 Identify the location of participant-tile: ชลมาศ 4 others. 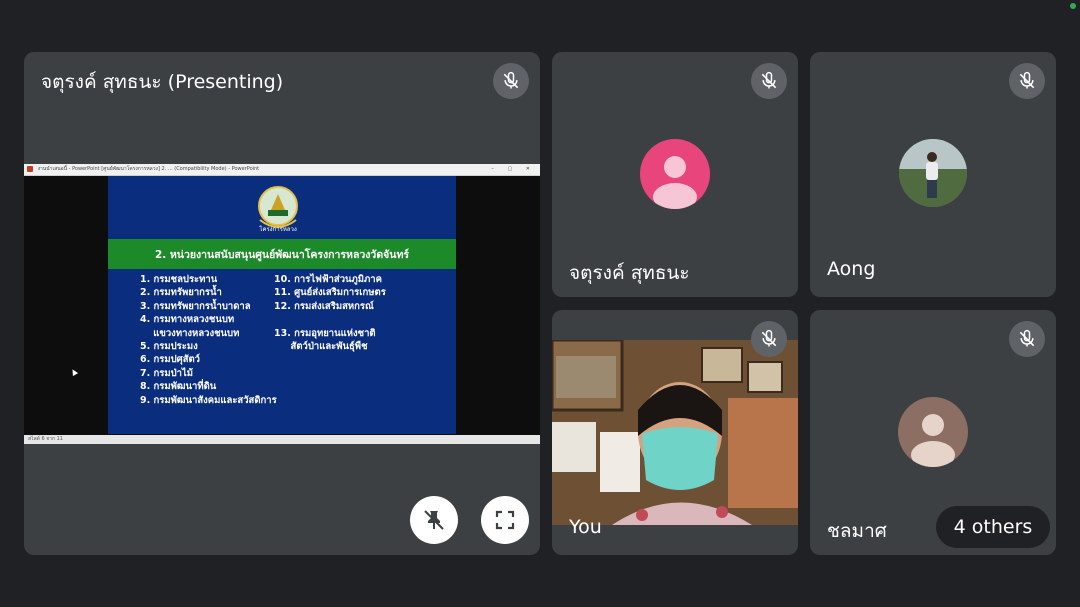
(933, 432).